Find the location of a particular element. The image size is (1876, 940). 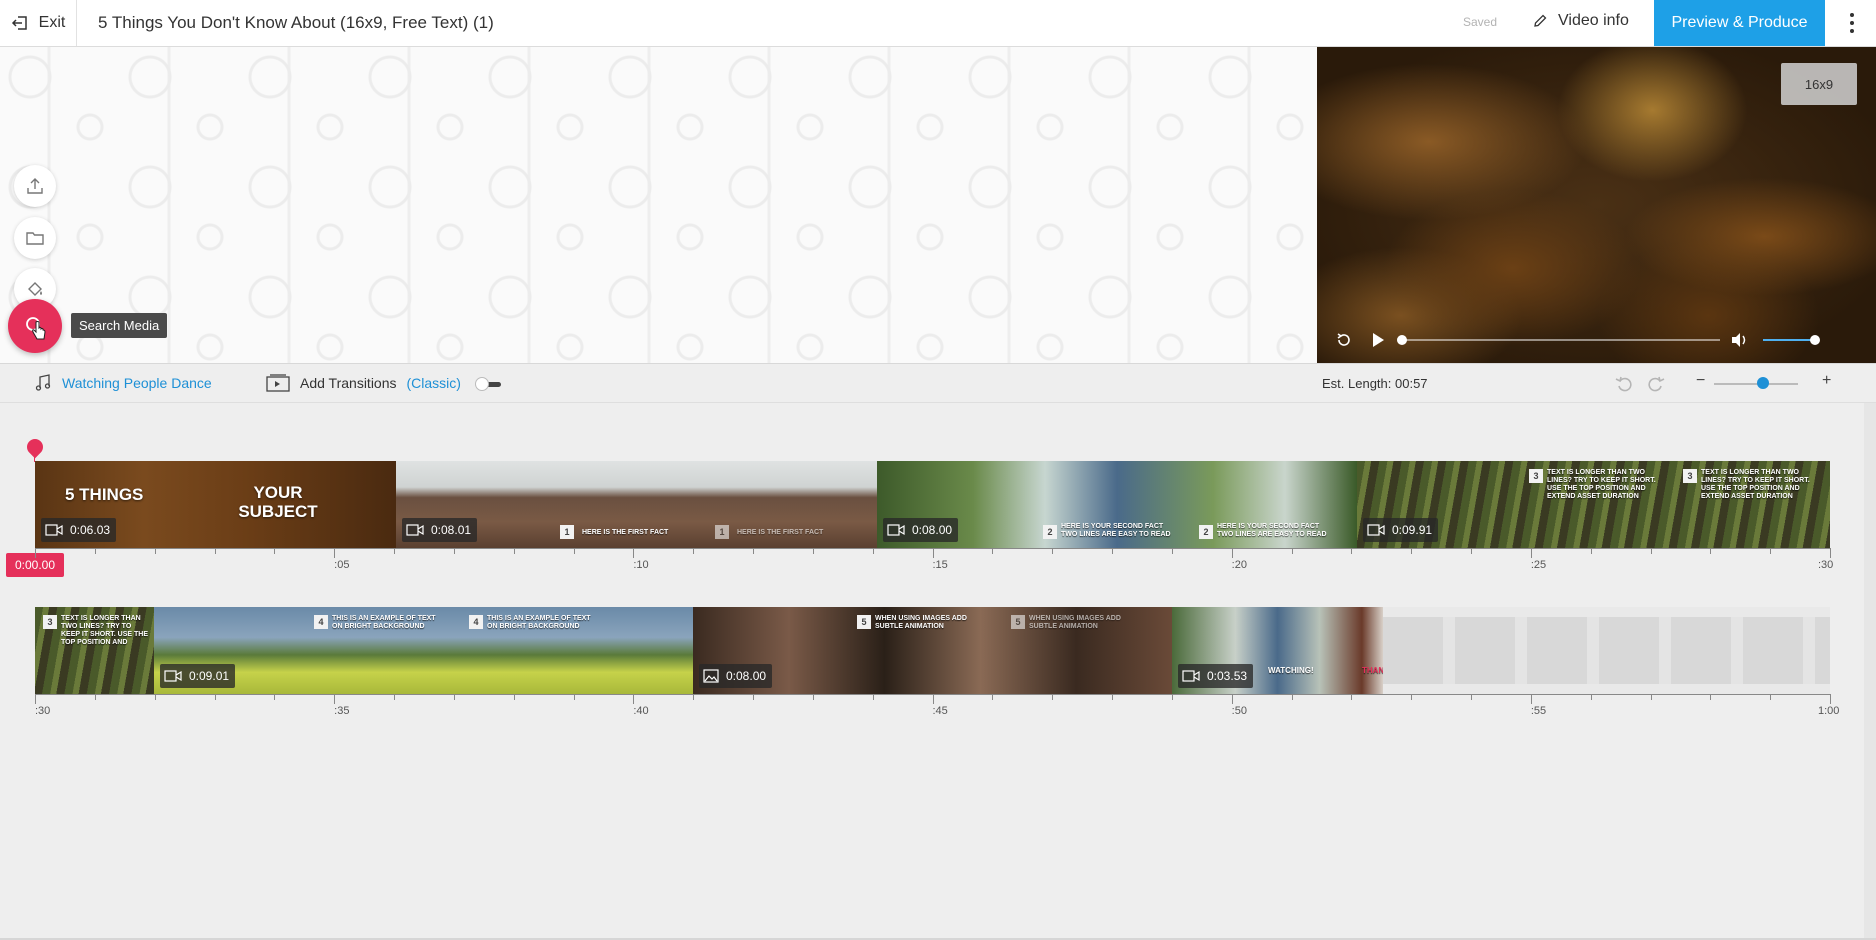

empty-drop-zone is located at coordinates (1606, 650).